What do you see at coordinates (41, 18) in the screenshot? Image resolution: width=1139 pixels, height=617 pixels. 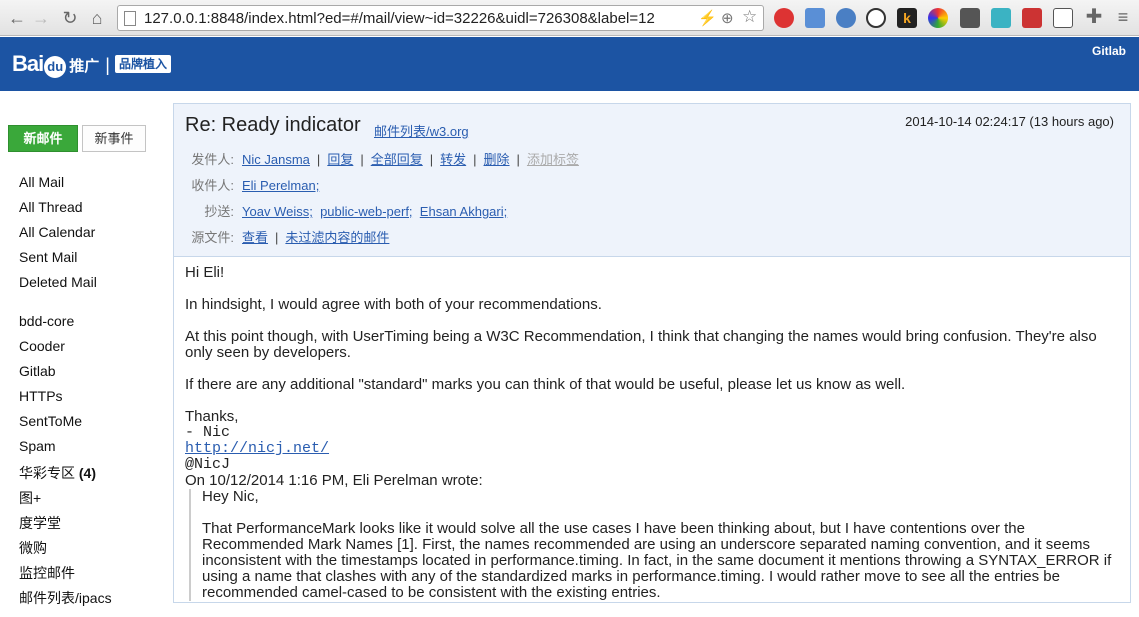 I see `forward-icon: →` at bounding box center [41, 18].